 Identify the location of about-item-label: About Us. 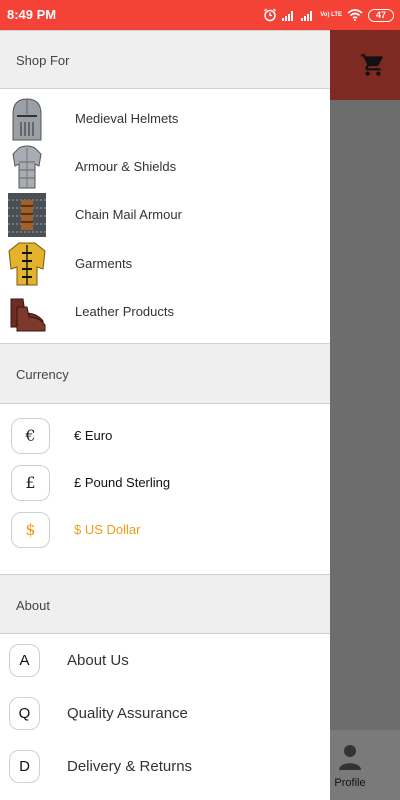
(98, 660).